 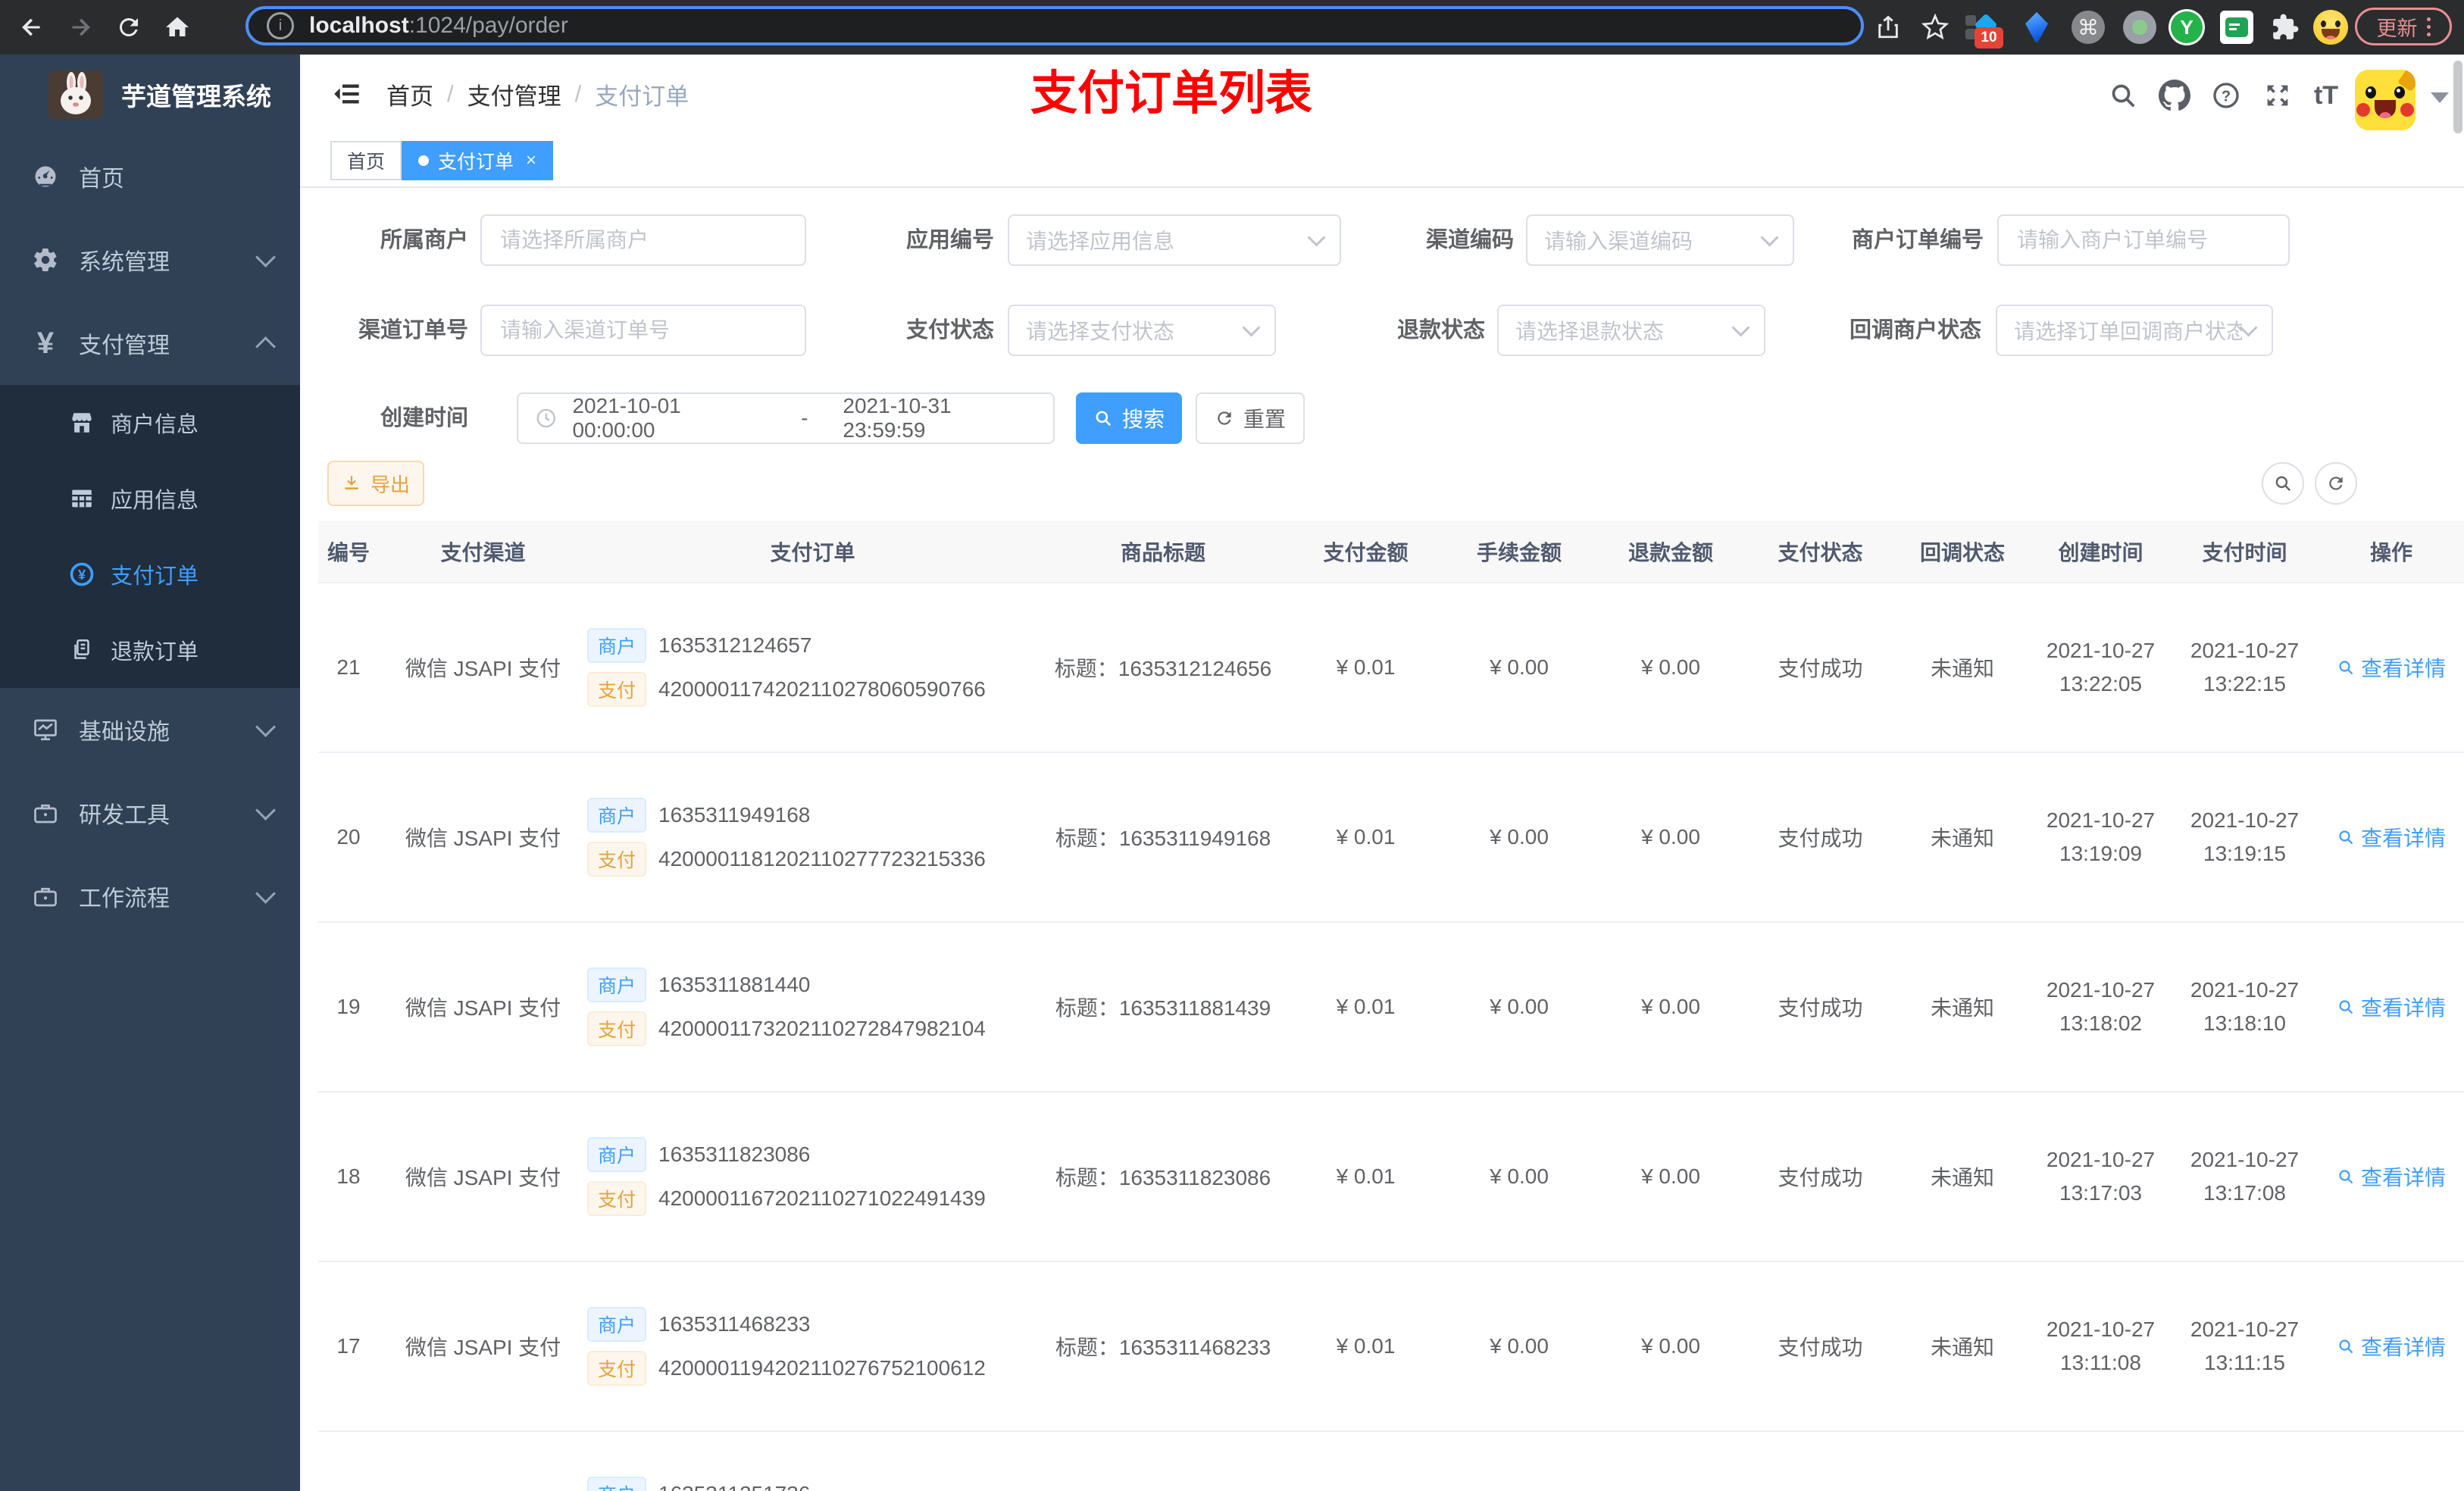 What do you see at coordinates (2440, 97) in the screenshot?
I see `avatar-dropdown-caret` at bounding box center [2440, 97].